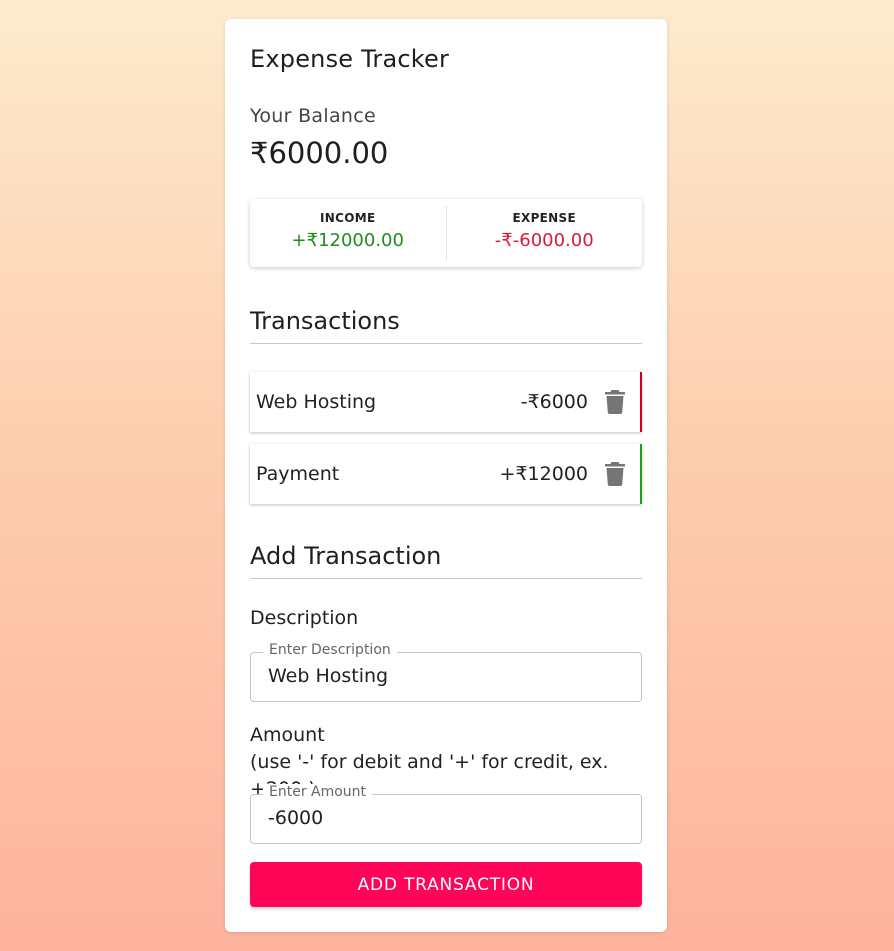 This screenshot has width=894, height=951. Describe the element at coordinates (350, 59) in the screenshot. I see `app-title: Expense Tracker` at that location.